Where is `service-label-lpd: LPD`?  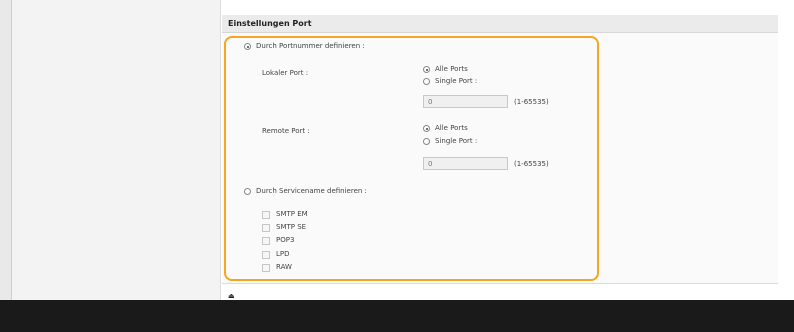 service-label-lpd: LPD is located at coordinates (283, 254).